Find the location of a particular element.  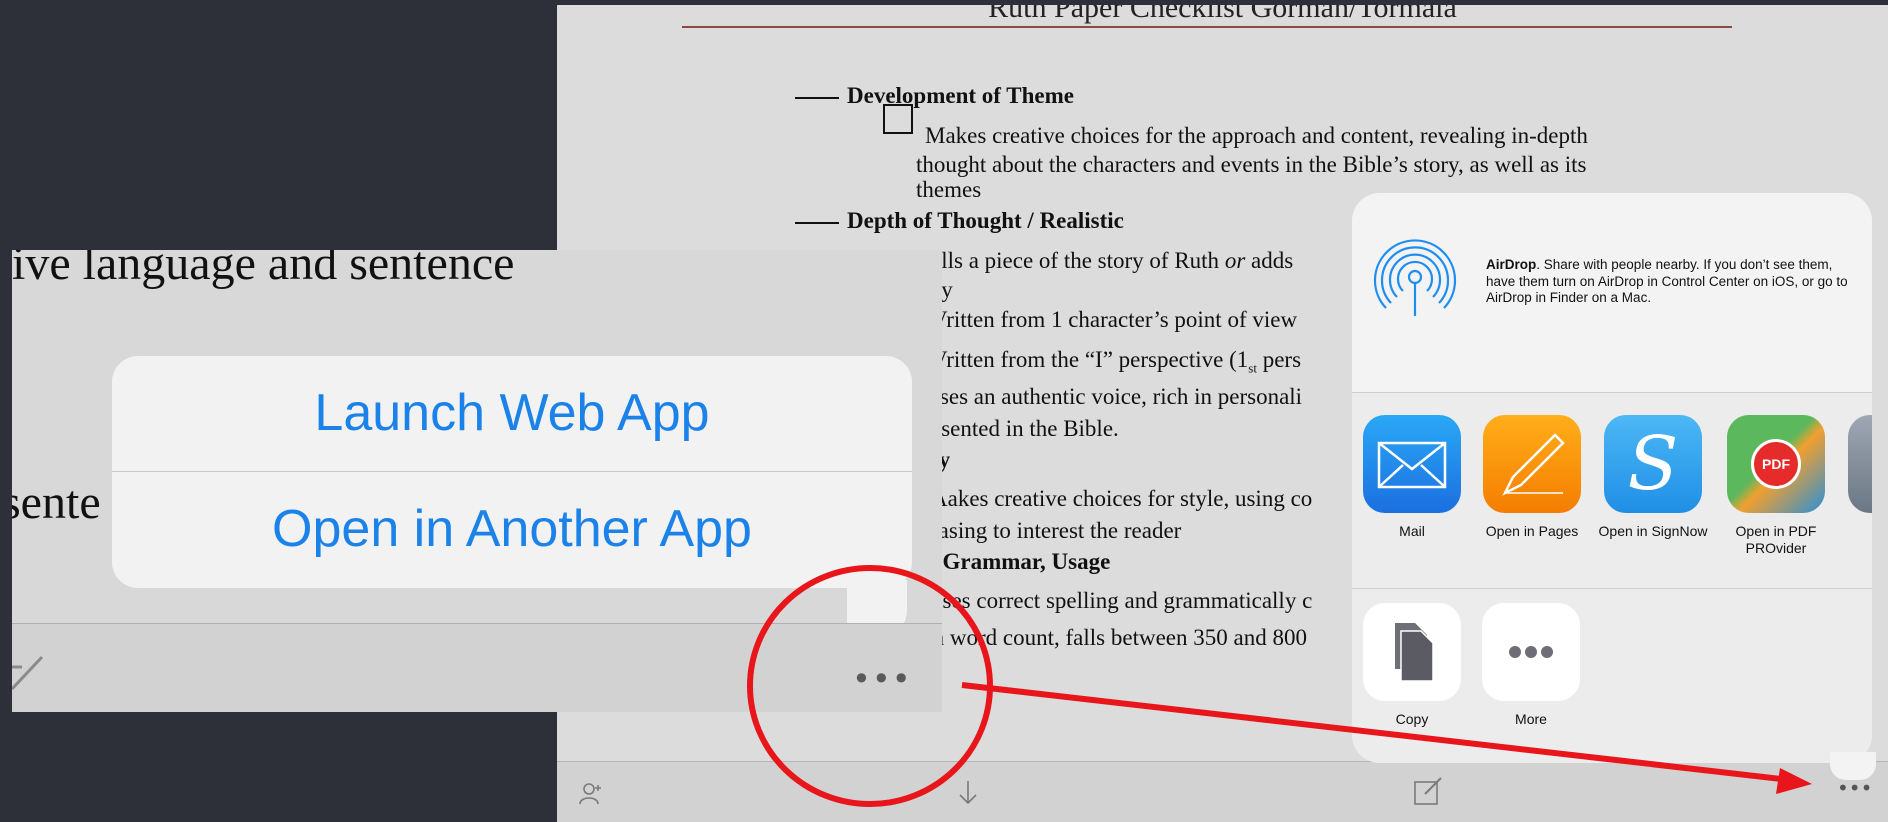

app-label: Mail is located at coordinates (1412, 531).